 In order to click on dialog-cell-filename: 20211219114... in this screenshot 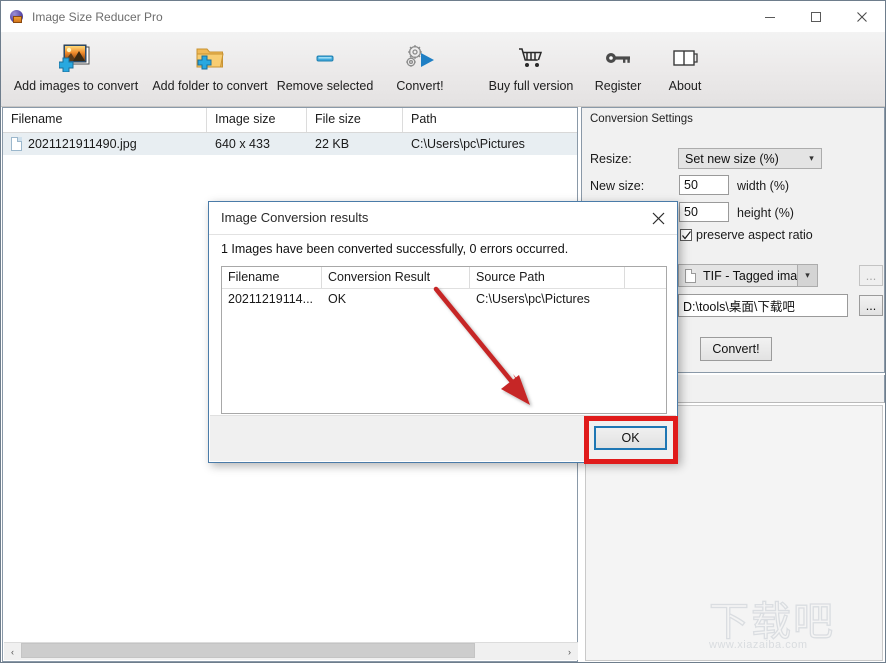, I will do `click(271, 299)`.